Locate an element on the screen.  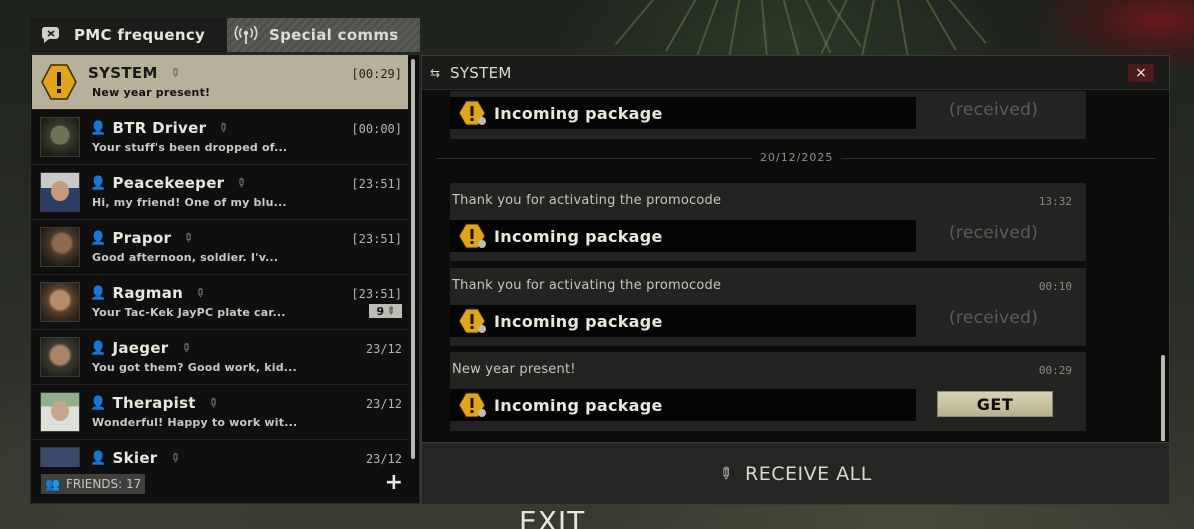
add-friend-button: + is located at coordinates (394, 482).